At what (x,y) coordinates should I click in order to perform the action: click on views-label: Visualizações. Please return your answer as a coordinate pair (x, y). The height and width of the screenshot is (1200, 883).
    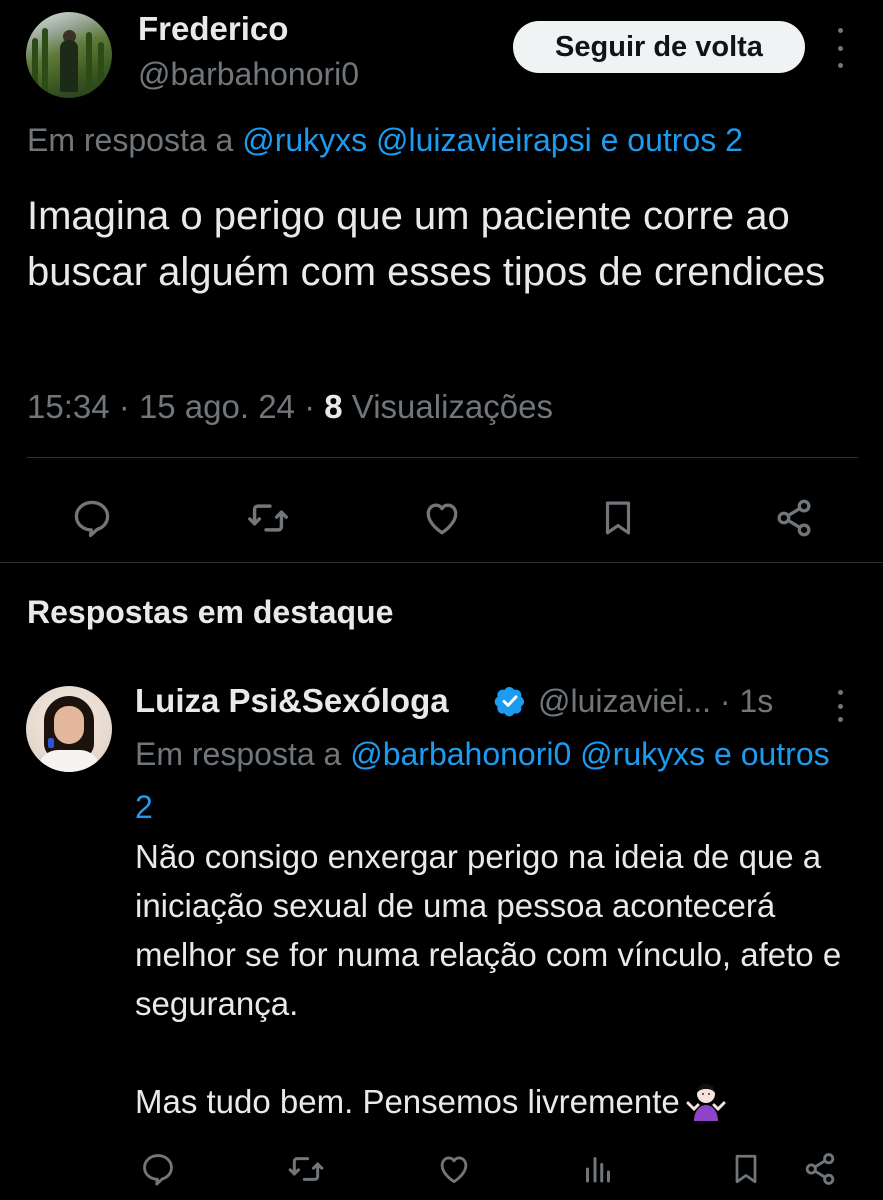
    Looking at the image, I should click on (452, 406).